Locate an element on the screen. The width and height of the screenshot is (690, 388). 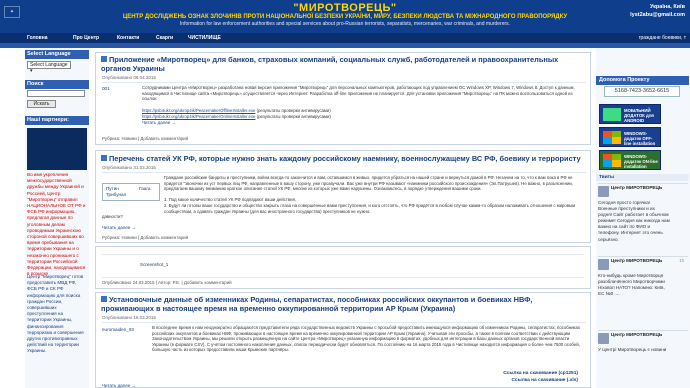
contact-block: Україна, Київ lyst2abu@gmail.com is located at coordinates (657, 11).